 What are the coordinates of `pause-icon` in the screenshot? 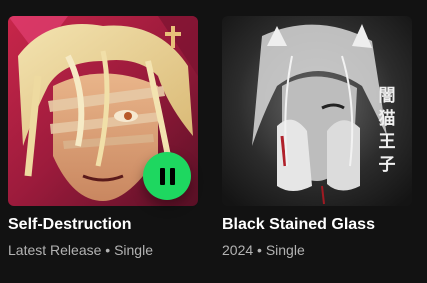 It's located at (167, 176).